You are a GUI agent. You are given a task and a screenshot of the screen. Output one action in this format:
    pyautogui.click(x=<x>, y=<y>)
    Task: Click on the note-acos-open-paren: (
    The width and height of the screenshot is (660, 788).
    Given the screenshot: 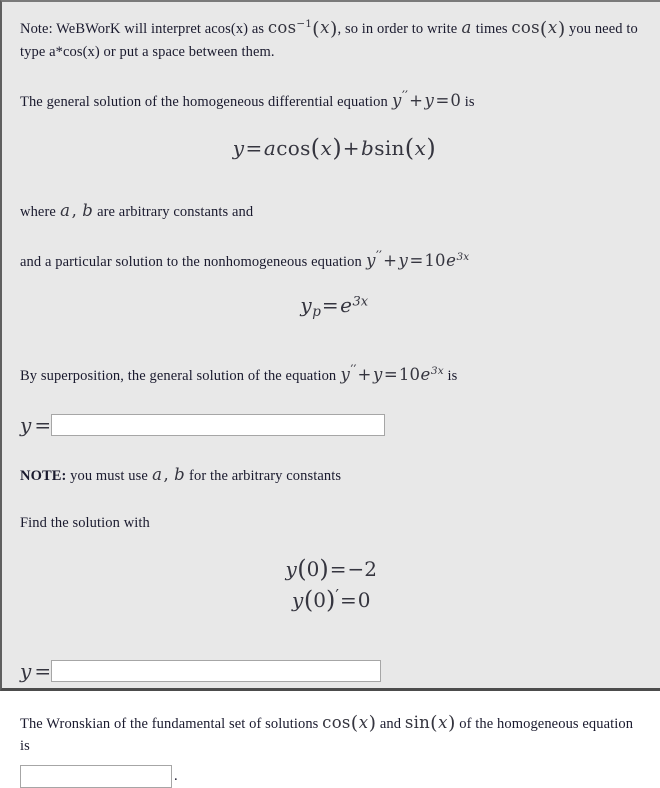 What is the action you would take?
    pyautogui.click(x=316, y=28)
    